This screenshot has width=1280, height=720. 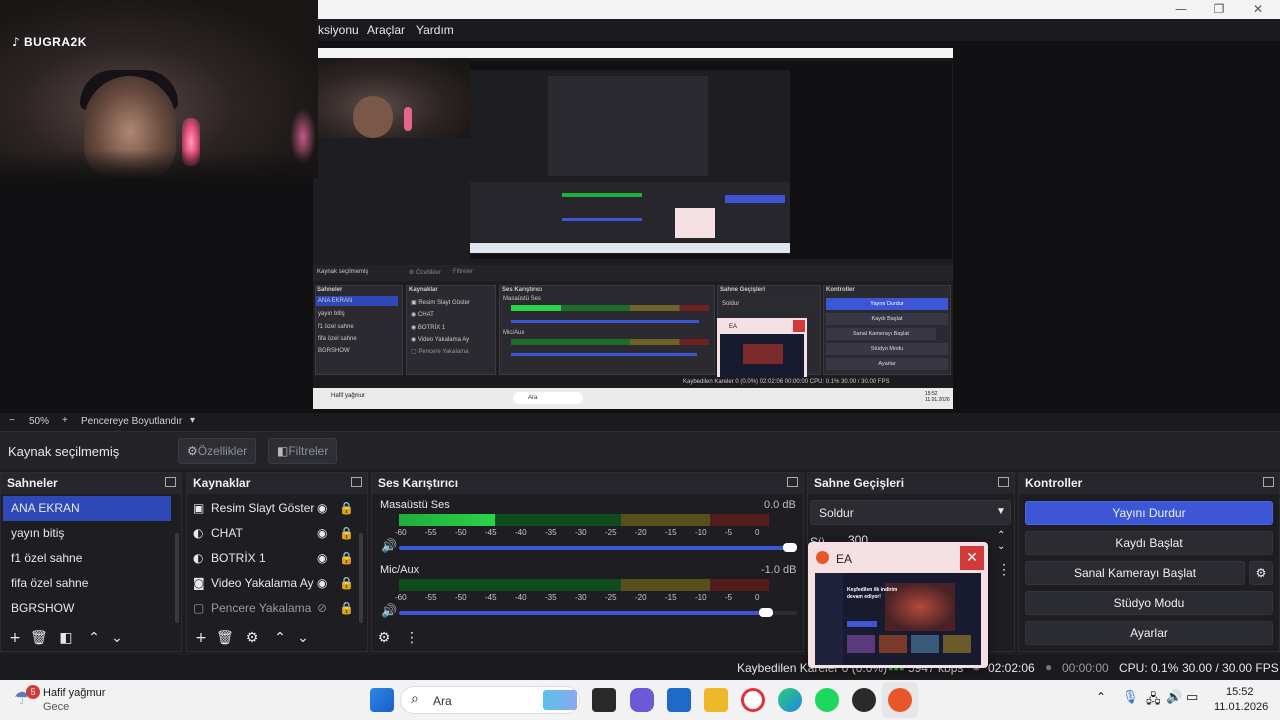 What do you see at coordinates (1258, 9) in the screenshot?
I see `close-button: ✕` at bounding box center [1258, 9].